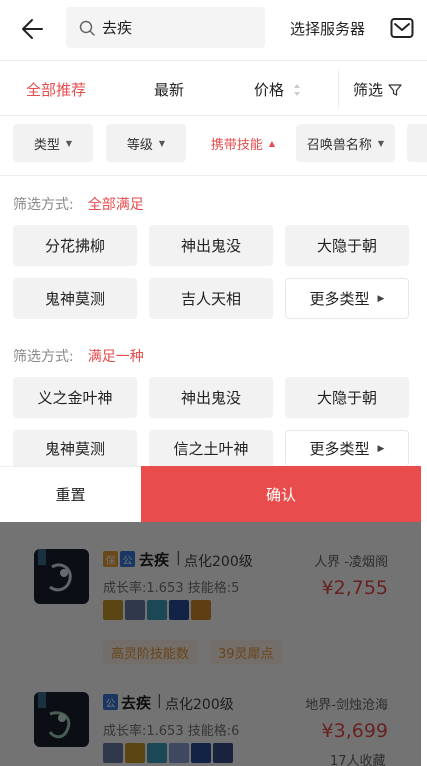 This screenshot has width=427, height=766. Describe the element at coordinates (351, 562) in the screenshot. I see `listing-server: 人界 -凌烟阁` at that location.